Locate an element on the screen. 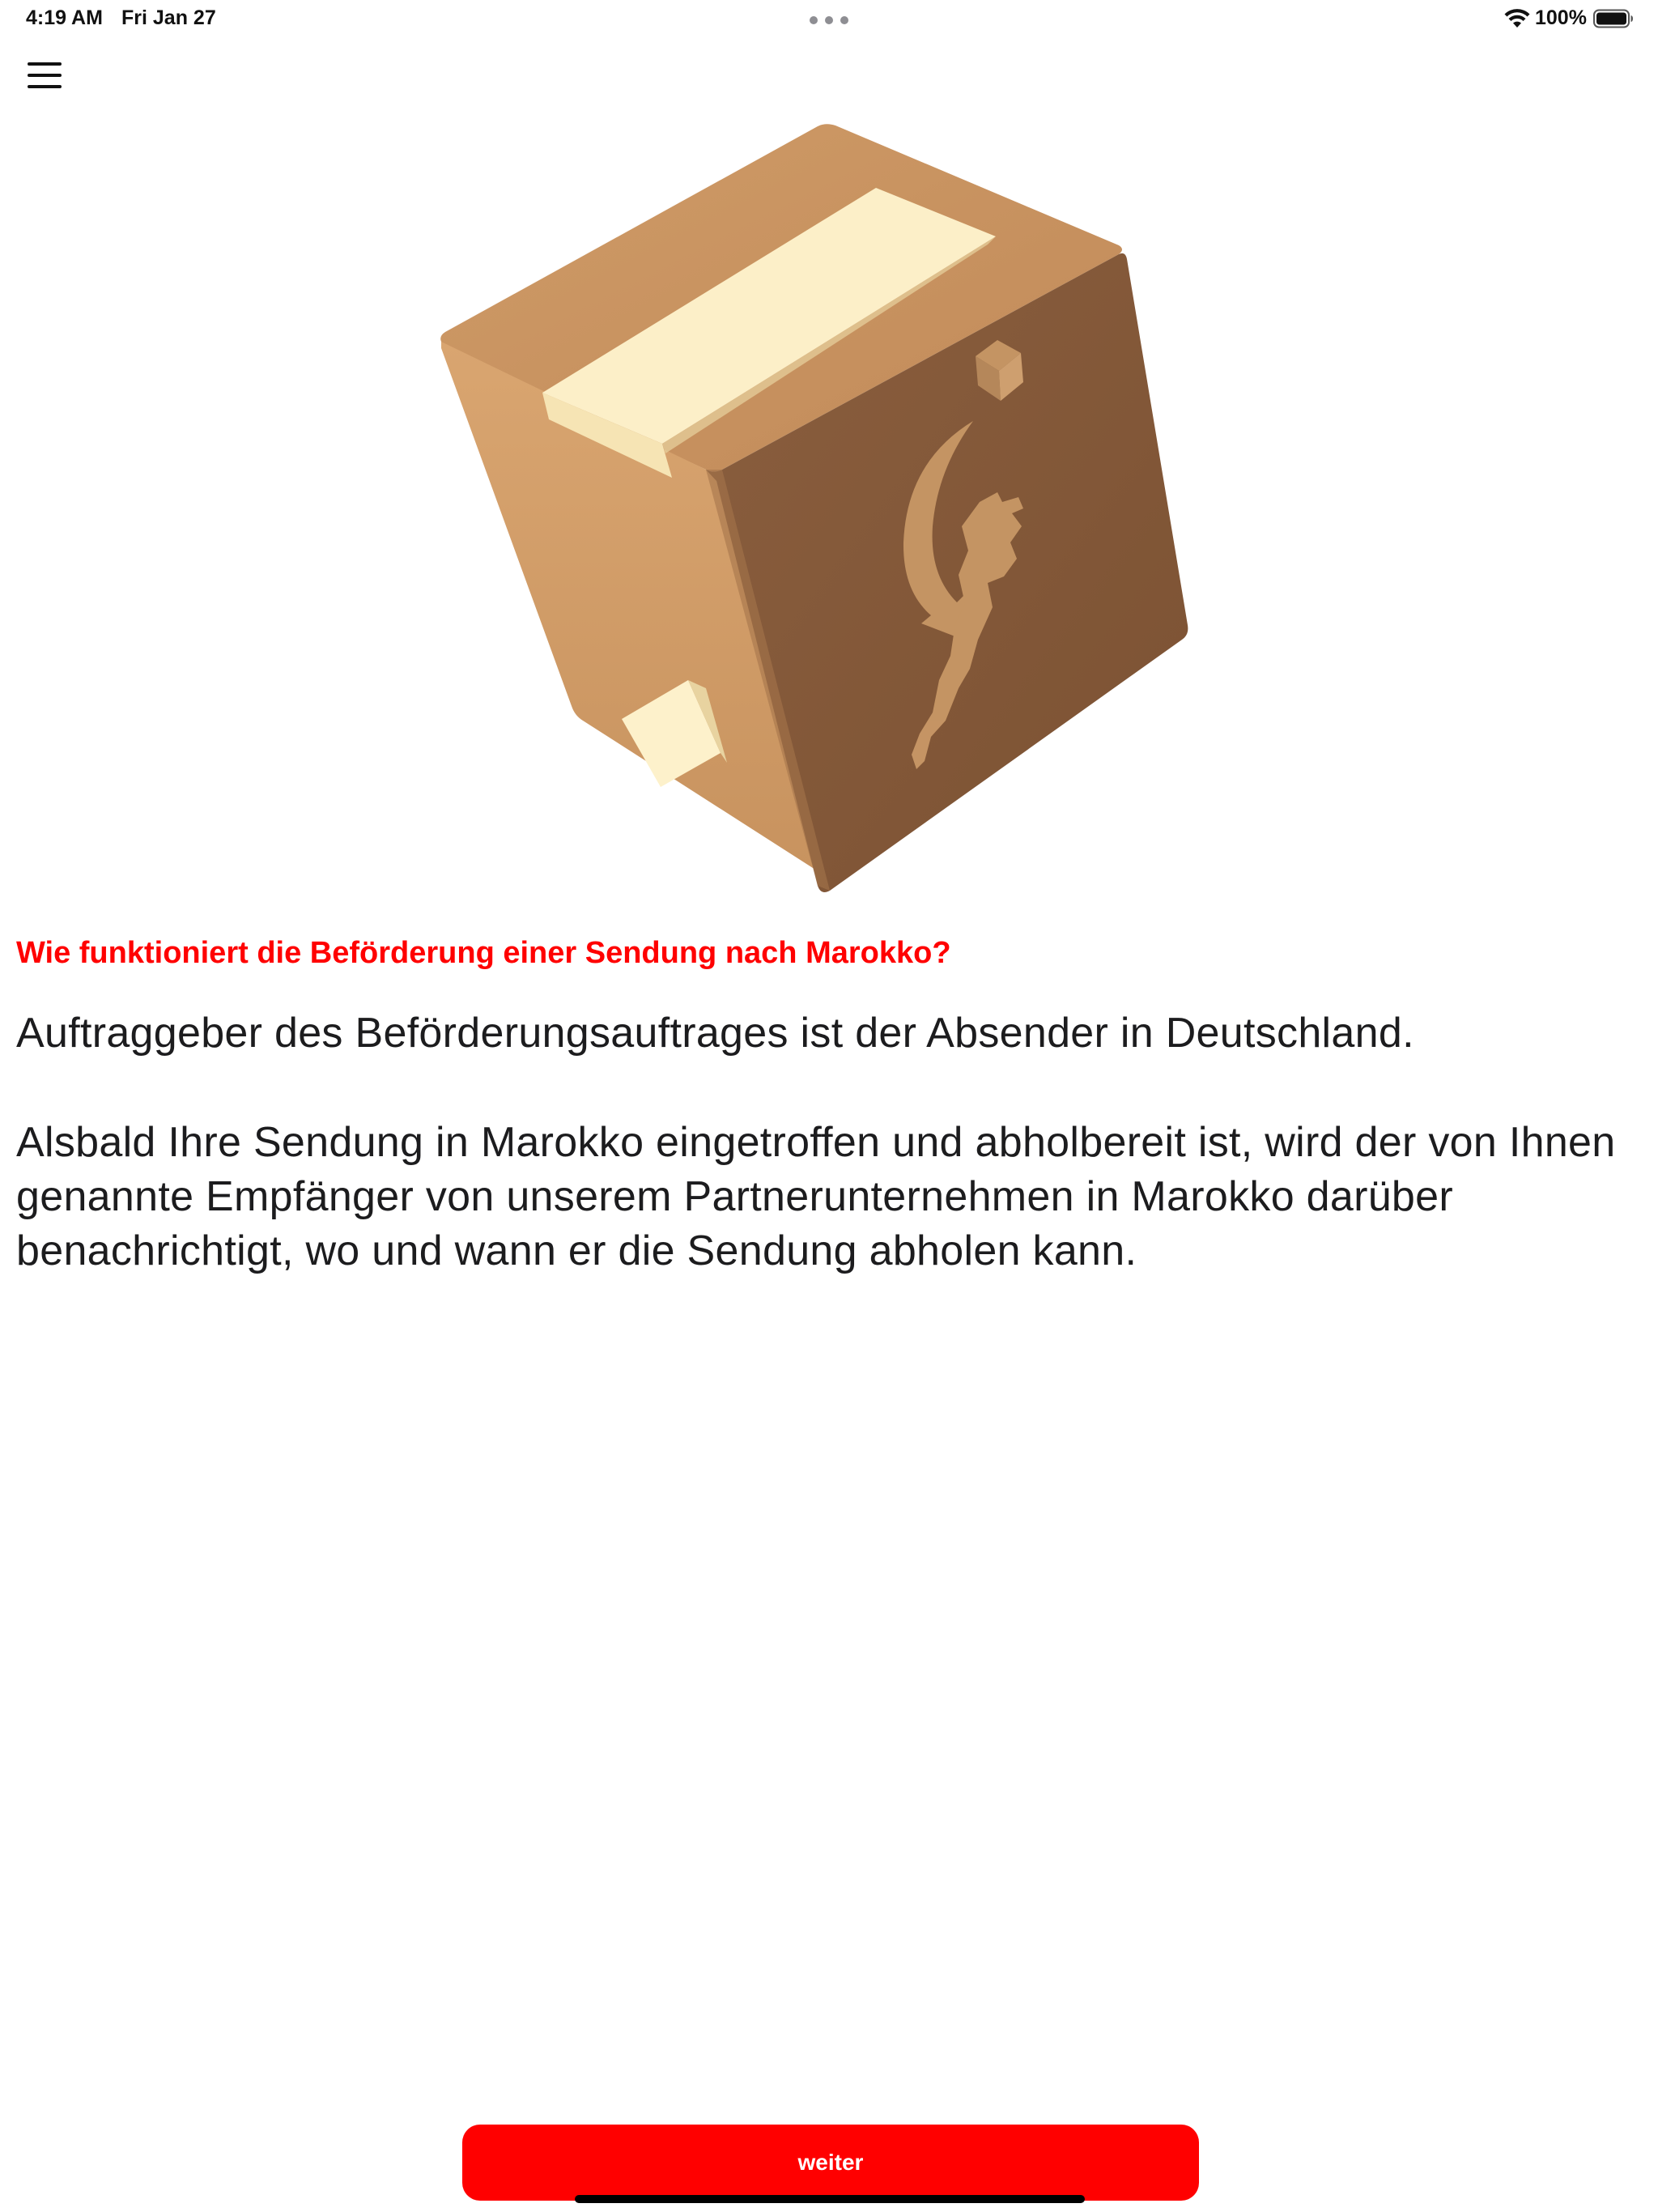 This screenshot has width=1658, height=2212. next-button: weiter is located at coordinates (830, 2163).